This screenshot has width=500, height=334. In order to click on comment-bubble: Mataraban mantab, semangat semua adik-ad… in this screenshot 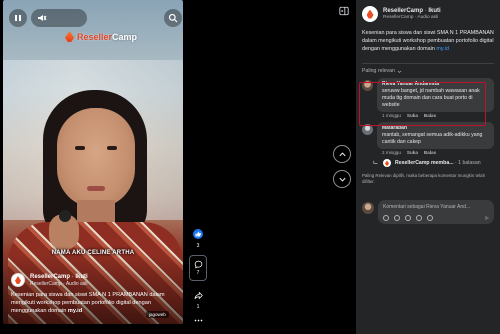, I will do `click(435, 135)`.